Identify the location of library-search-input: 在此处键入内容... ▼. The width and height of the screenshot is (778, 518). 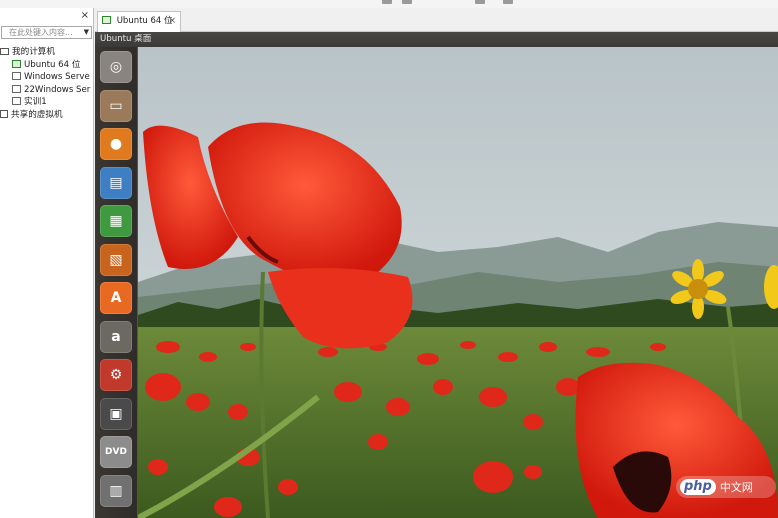
(46, 32).